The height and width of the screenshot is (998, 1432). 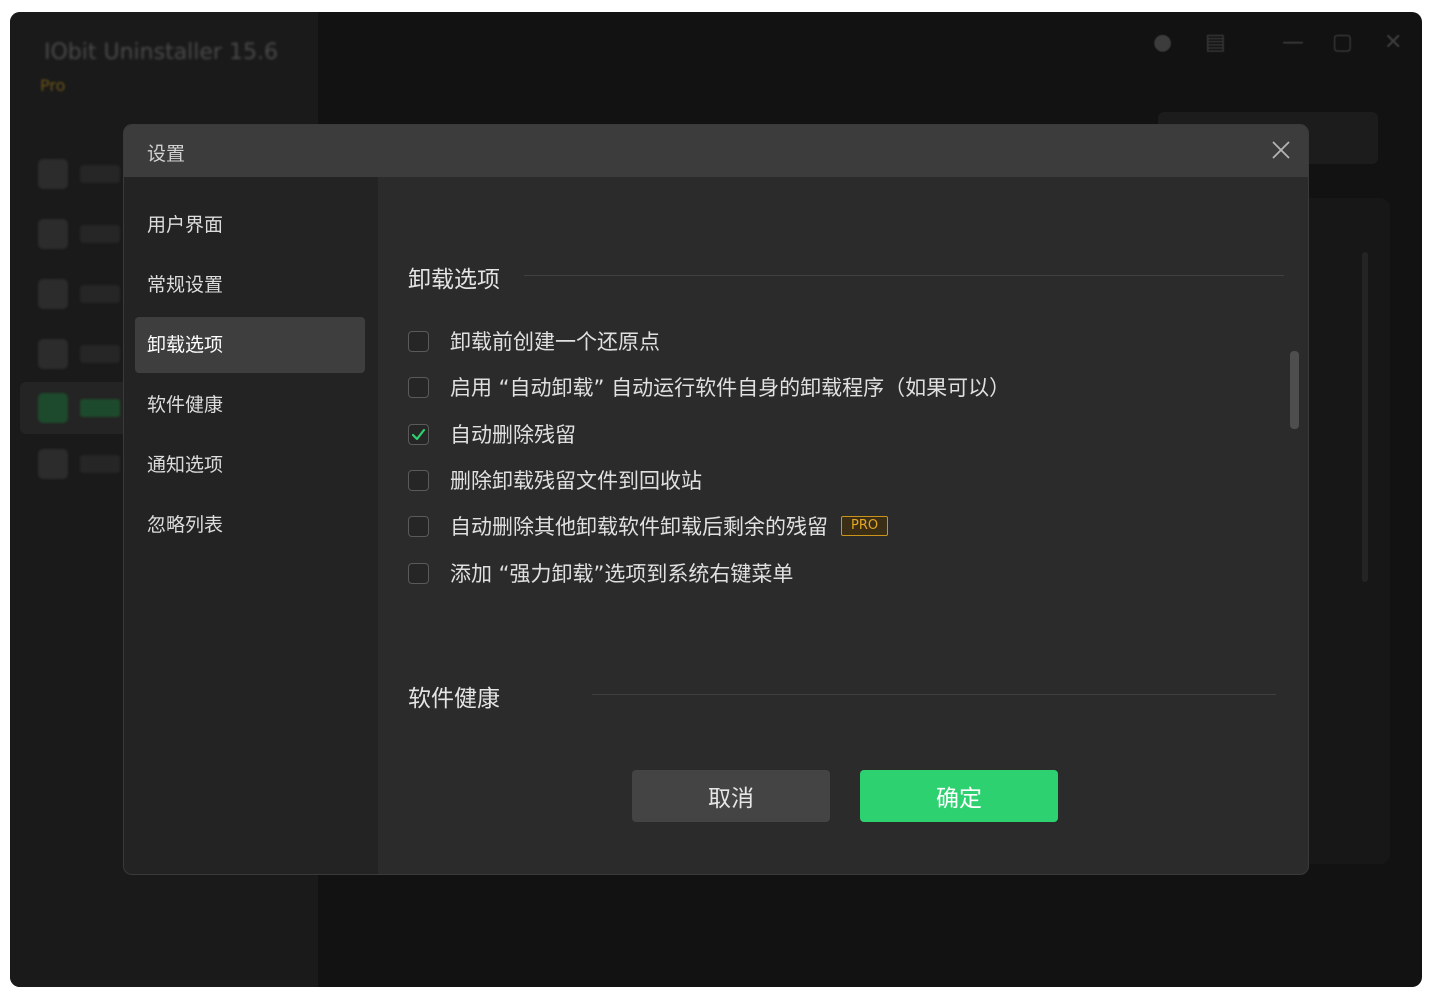 What do you see at coordinates (53, 408) in the screenshot?
I see `shield-icon` at bounding box center [53, 408].